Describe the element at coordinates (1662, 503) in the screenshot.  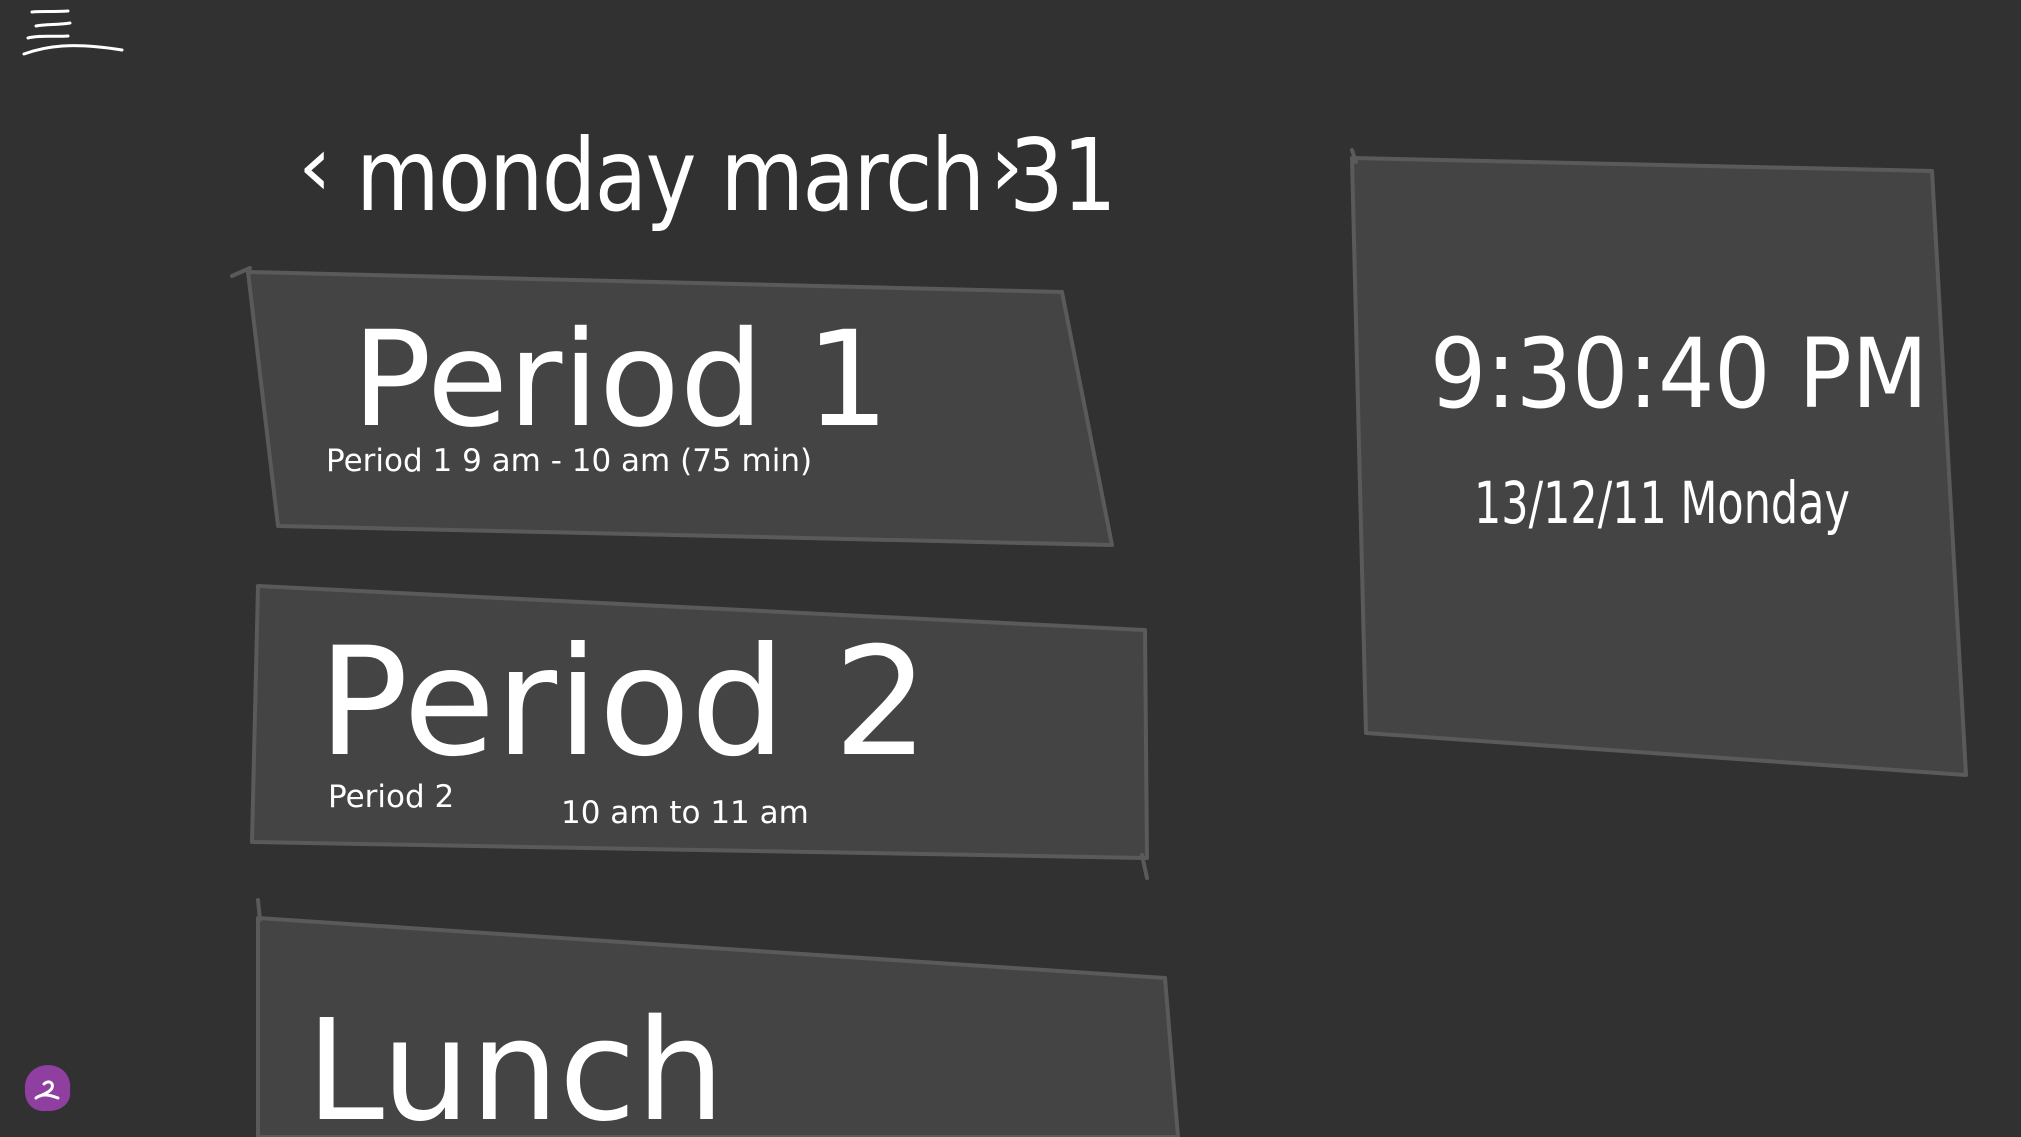
I see `clock-date: 13/12/11 Monday` at that location.